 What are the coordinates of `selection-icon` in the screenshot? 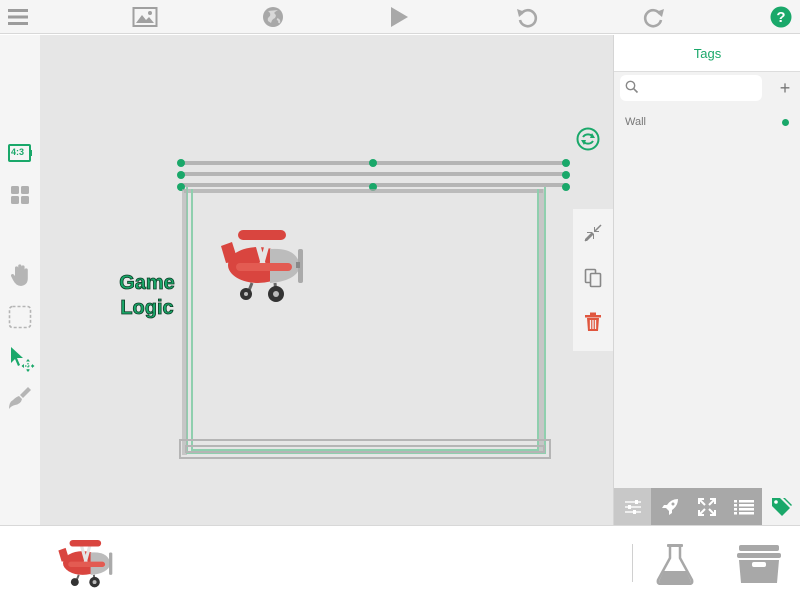 It's located at (20, 317).